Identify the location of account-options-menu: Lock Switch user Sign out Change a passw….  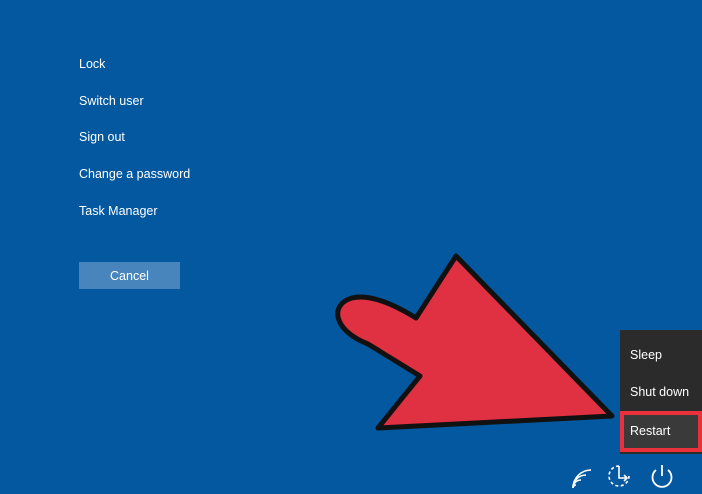
(179, 145).